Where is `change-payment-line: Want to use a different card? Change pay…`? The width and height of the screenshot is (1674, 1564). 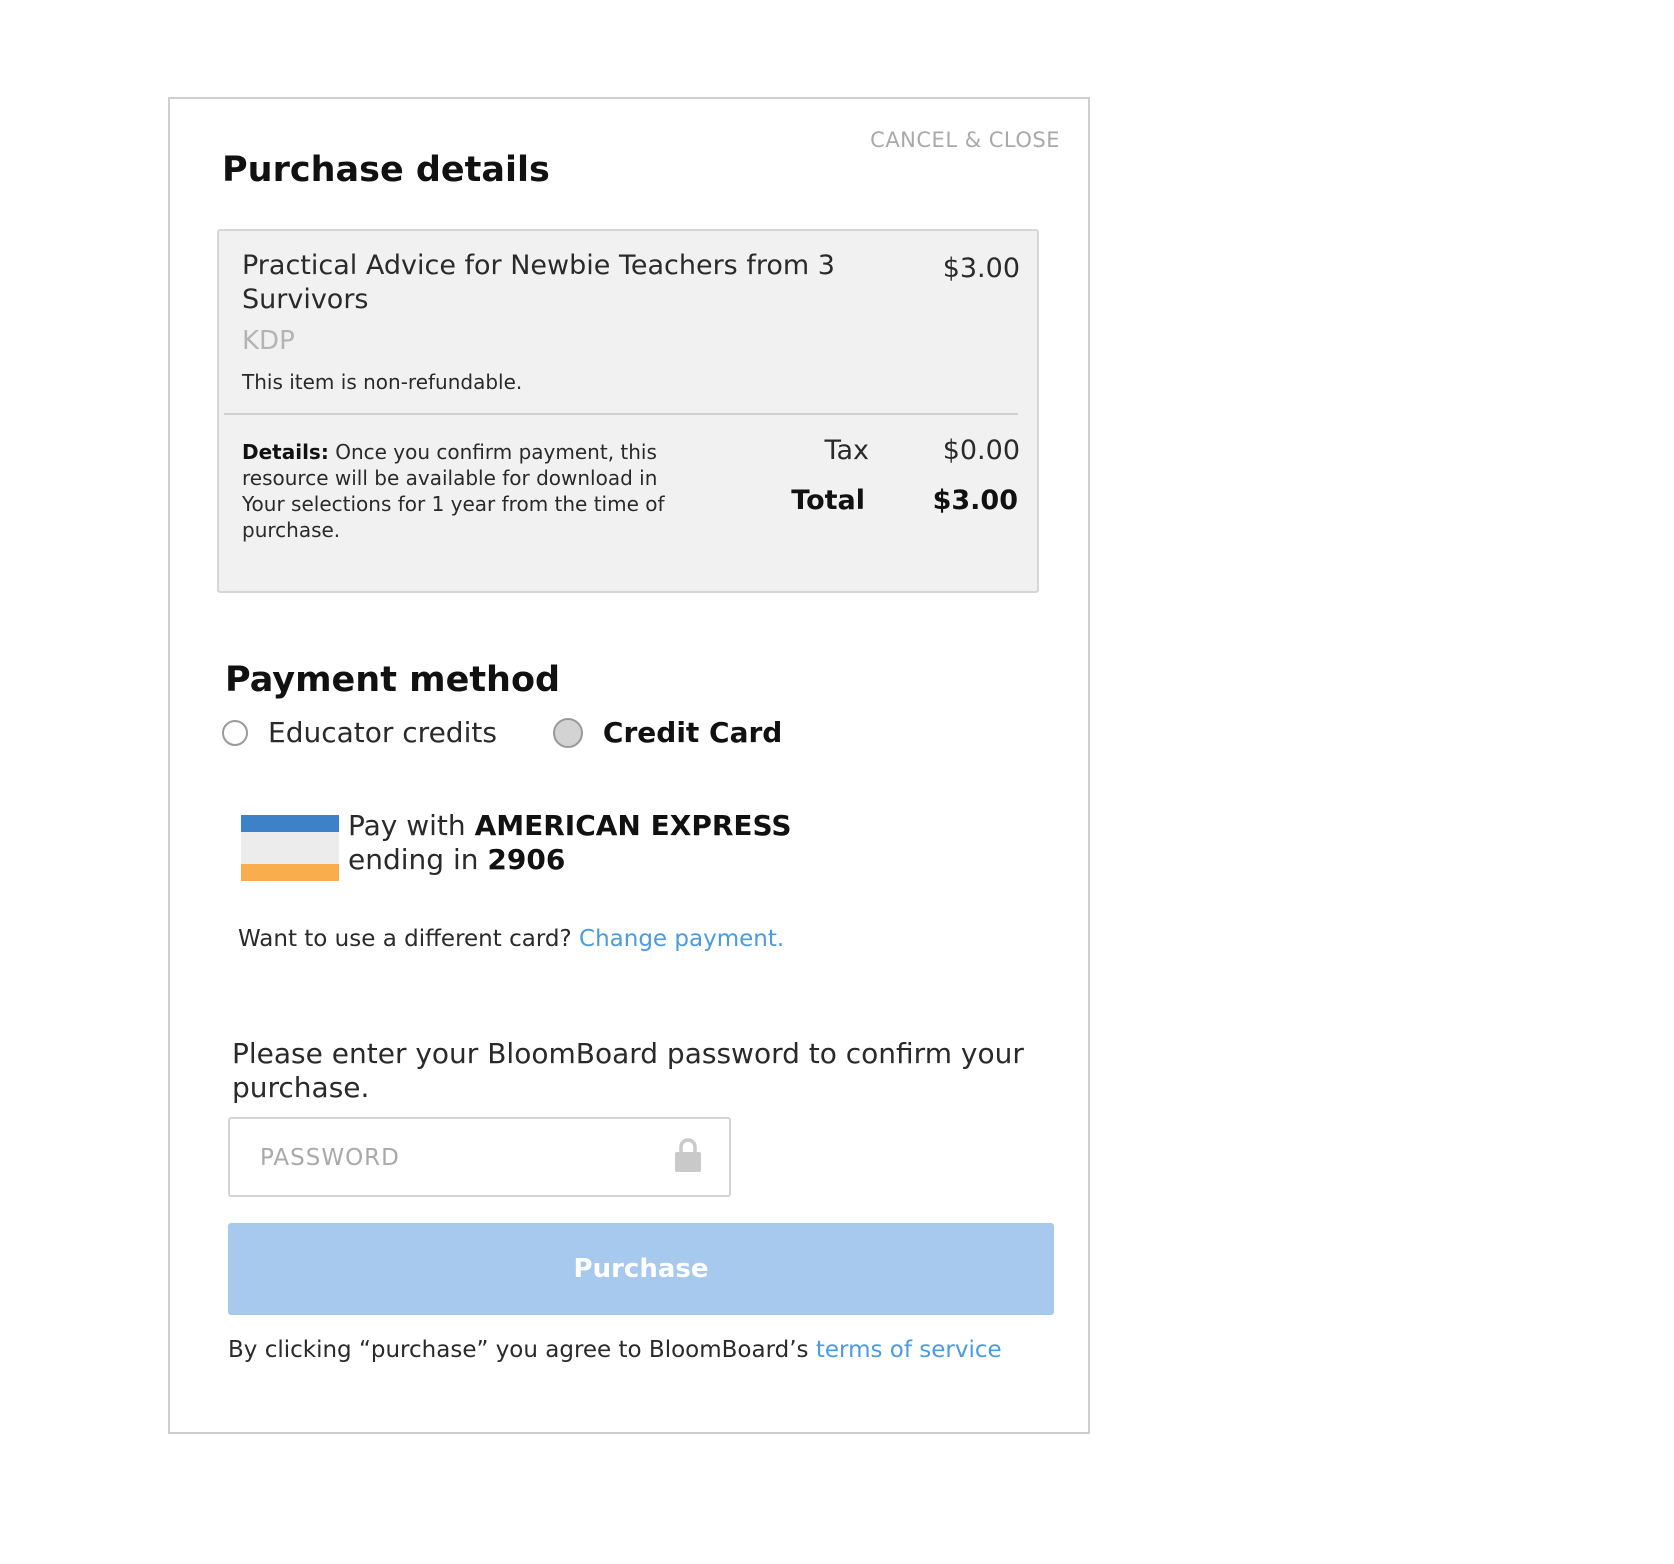 change-payment-line: Want to use a different card? Change pay… is located at coordinates (511, 939).